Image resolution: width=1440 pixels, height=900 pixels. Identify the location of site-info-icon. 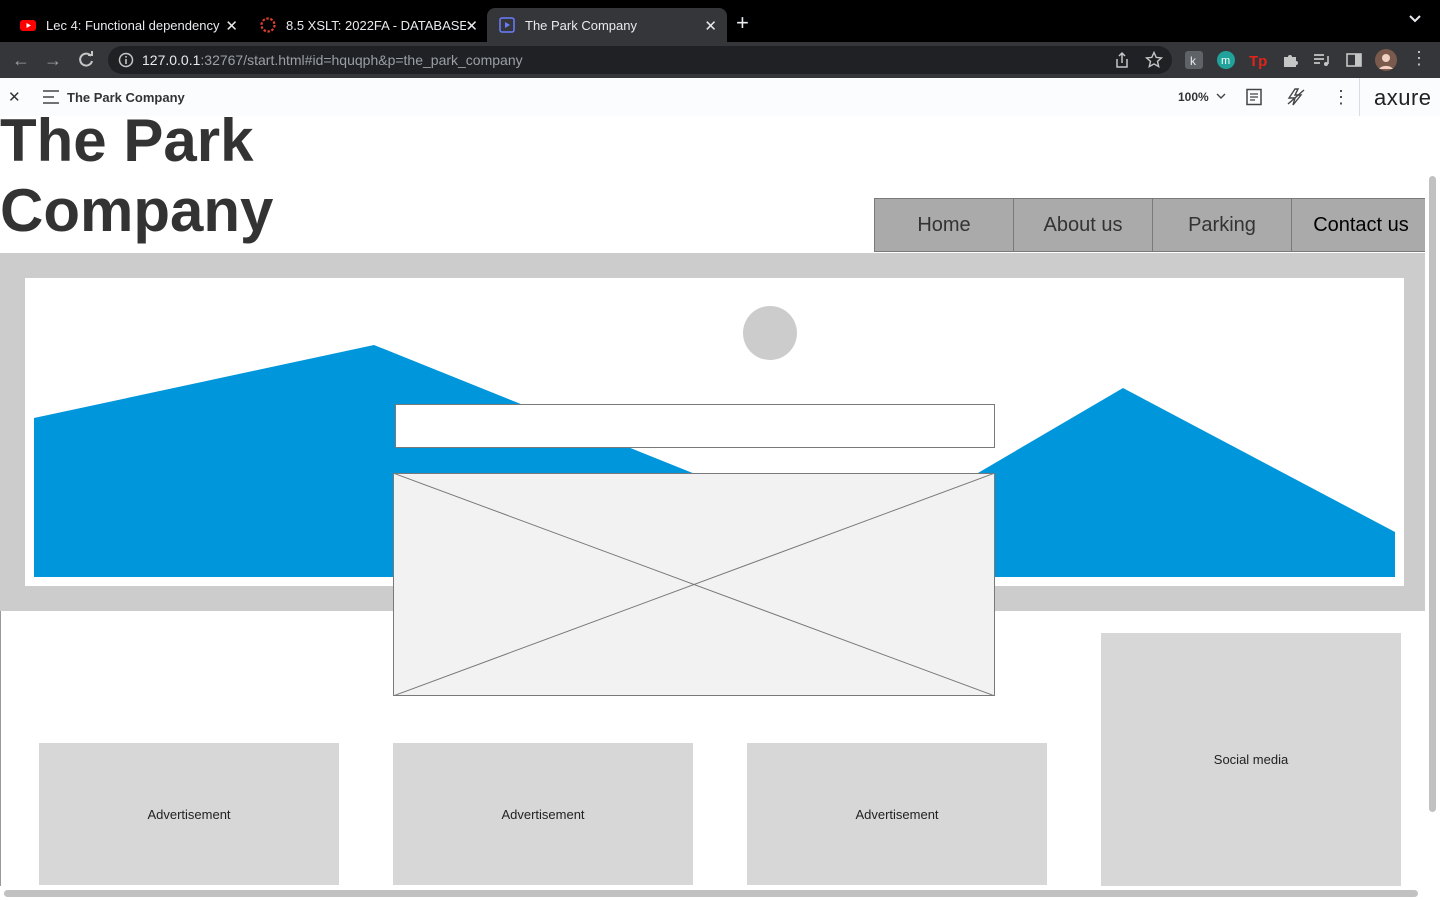
(126, 60).